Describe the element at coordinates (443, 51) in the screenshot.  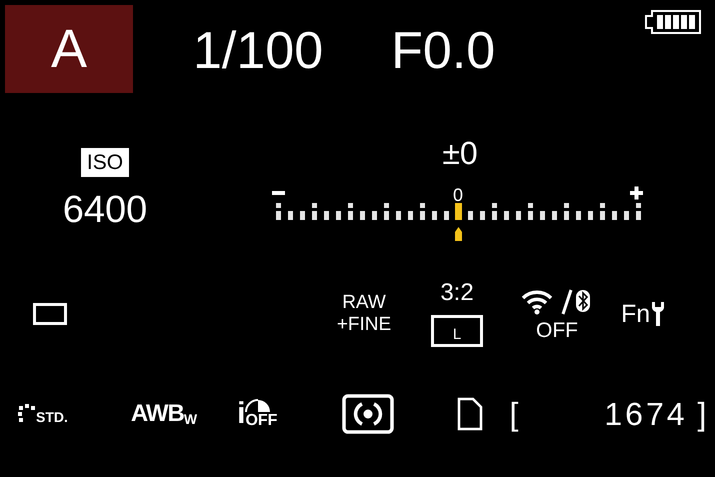
I see `aperture-value: F0.0` at that location.